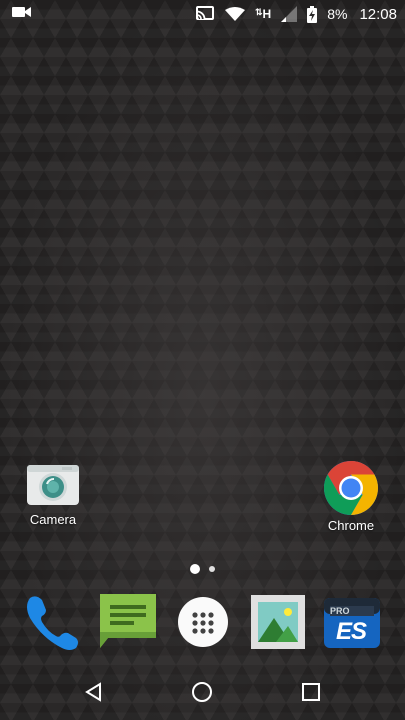 Image resolution: width=405 pixels, height=720 pixels. I want to click on page-dot-active, so click(195, 569).